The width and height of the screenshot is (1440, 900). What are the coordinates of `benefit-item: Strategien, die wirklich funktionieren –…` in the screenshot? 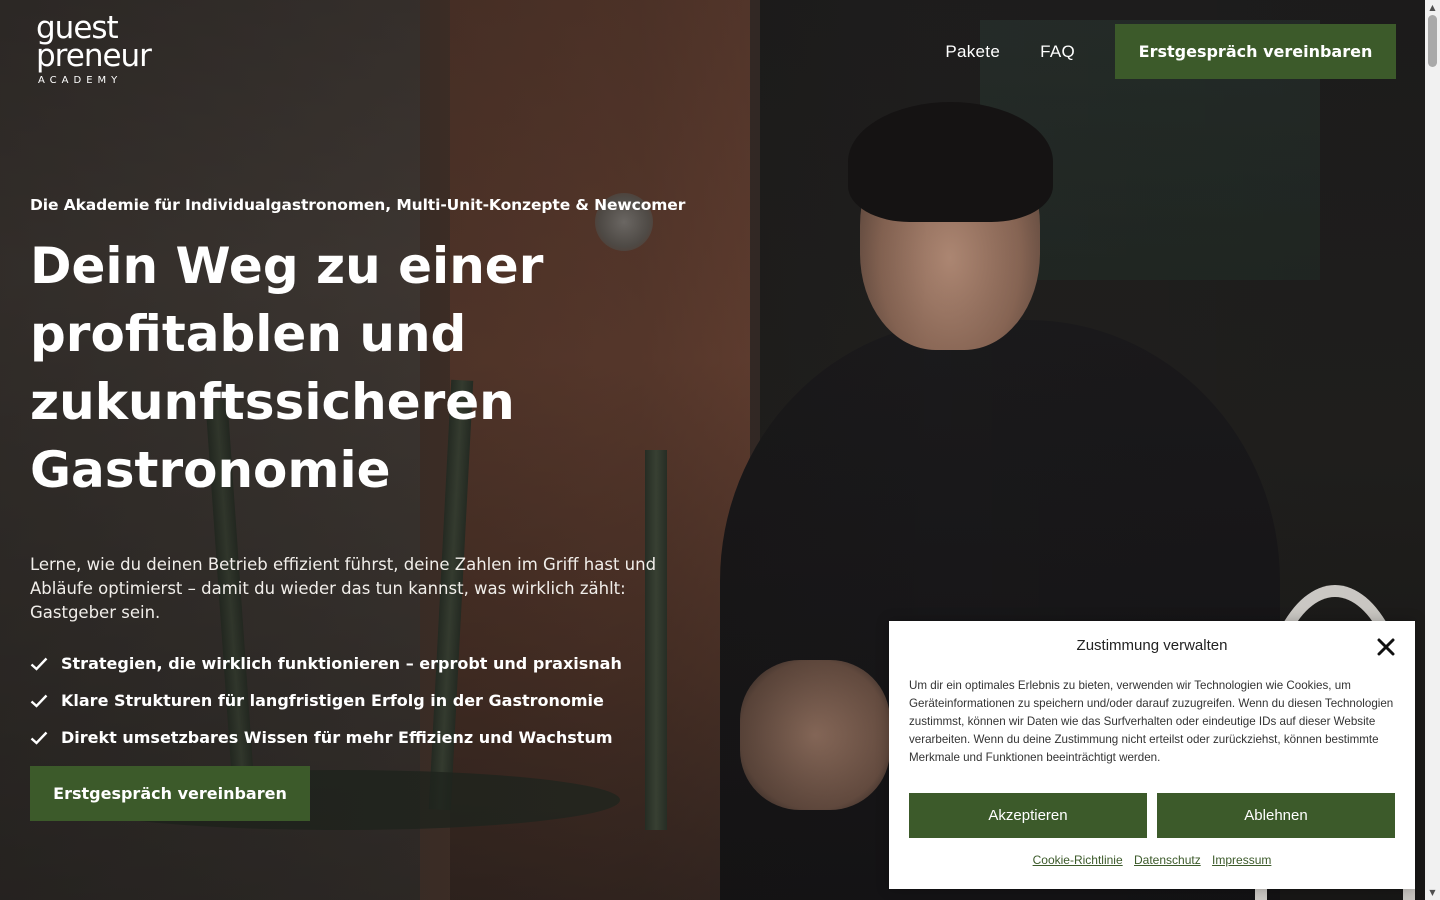 It's located at (326, 663).